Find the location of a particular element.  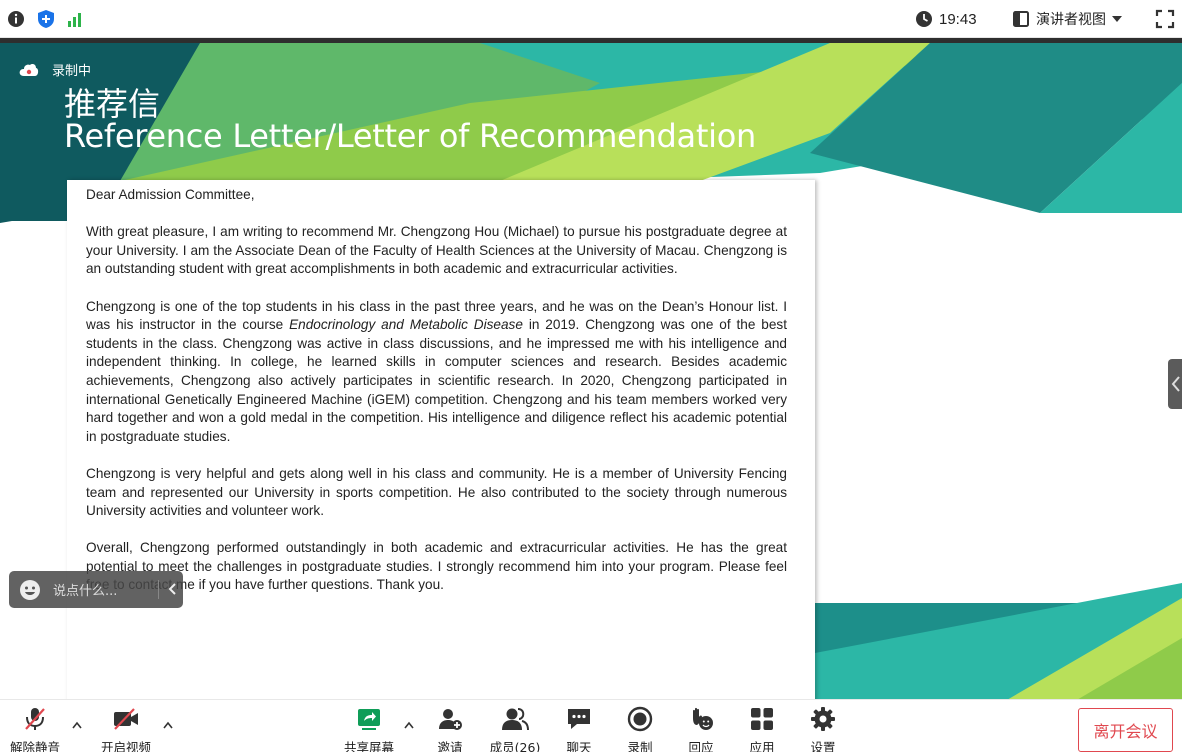

chevron-down-icon is located at coordinates (1117, 19).